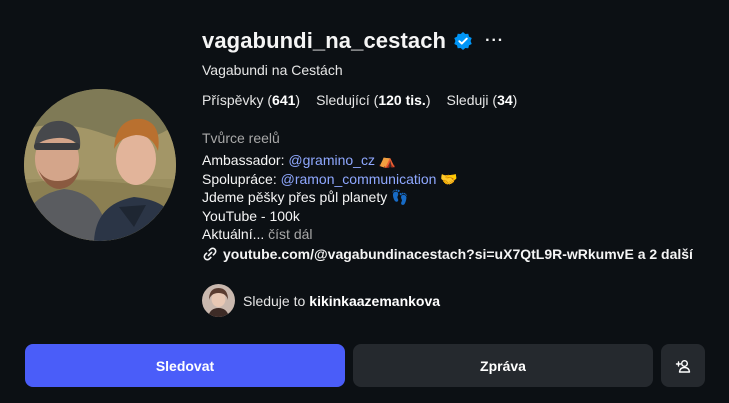 The image size is (729, 403). What do you see at coordinates (449, 178) in the screenshot?
I see `handshake-emoji: 🤝` at bounding box center [449, 178].